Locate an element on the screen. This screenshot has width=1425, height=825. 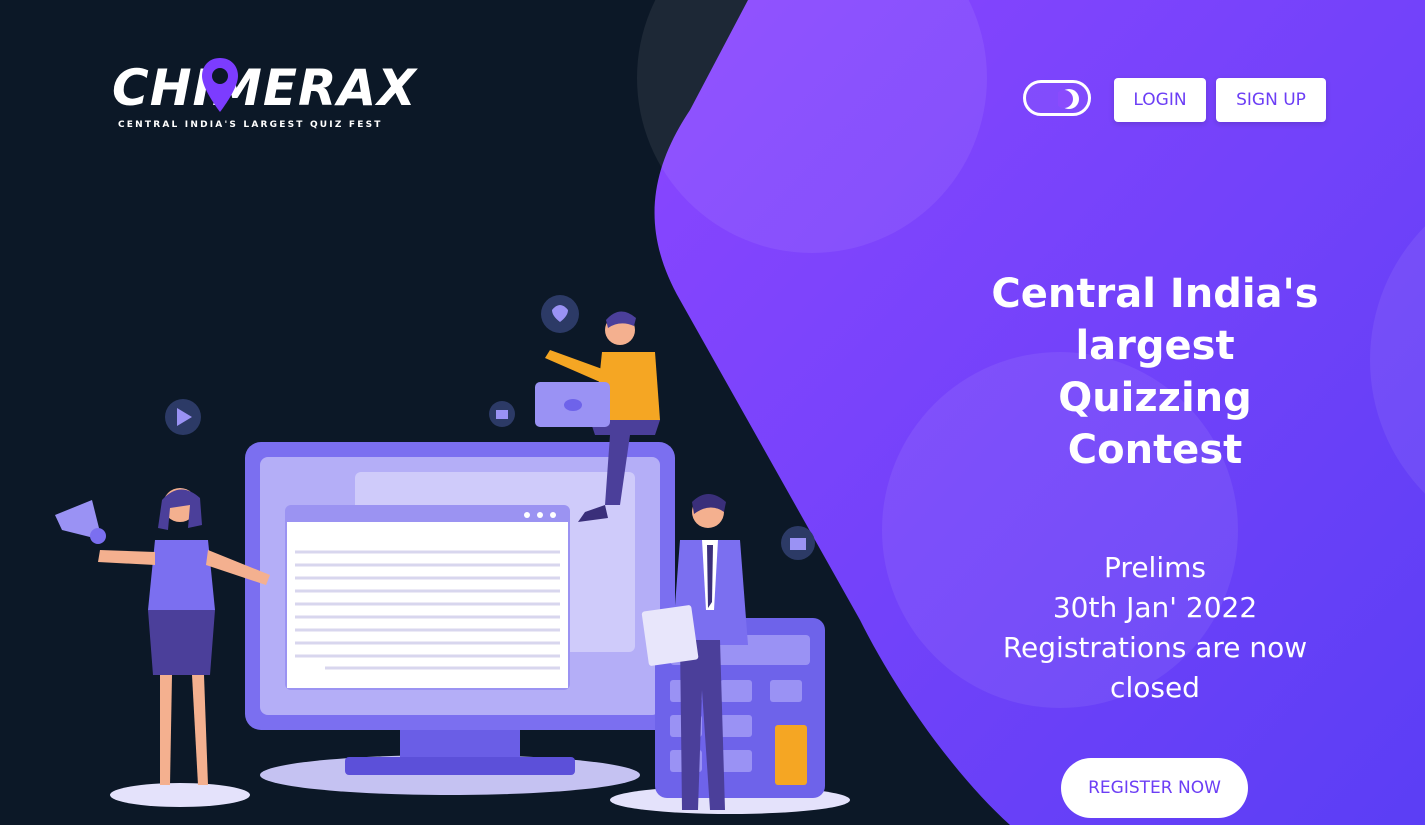
logo-wordmark: CHIMERAX is located at coordinates (264, 88).